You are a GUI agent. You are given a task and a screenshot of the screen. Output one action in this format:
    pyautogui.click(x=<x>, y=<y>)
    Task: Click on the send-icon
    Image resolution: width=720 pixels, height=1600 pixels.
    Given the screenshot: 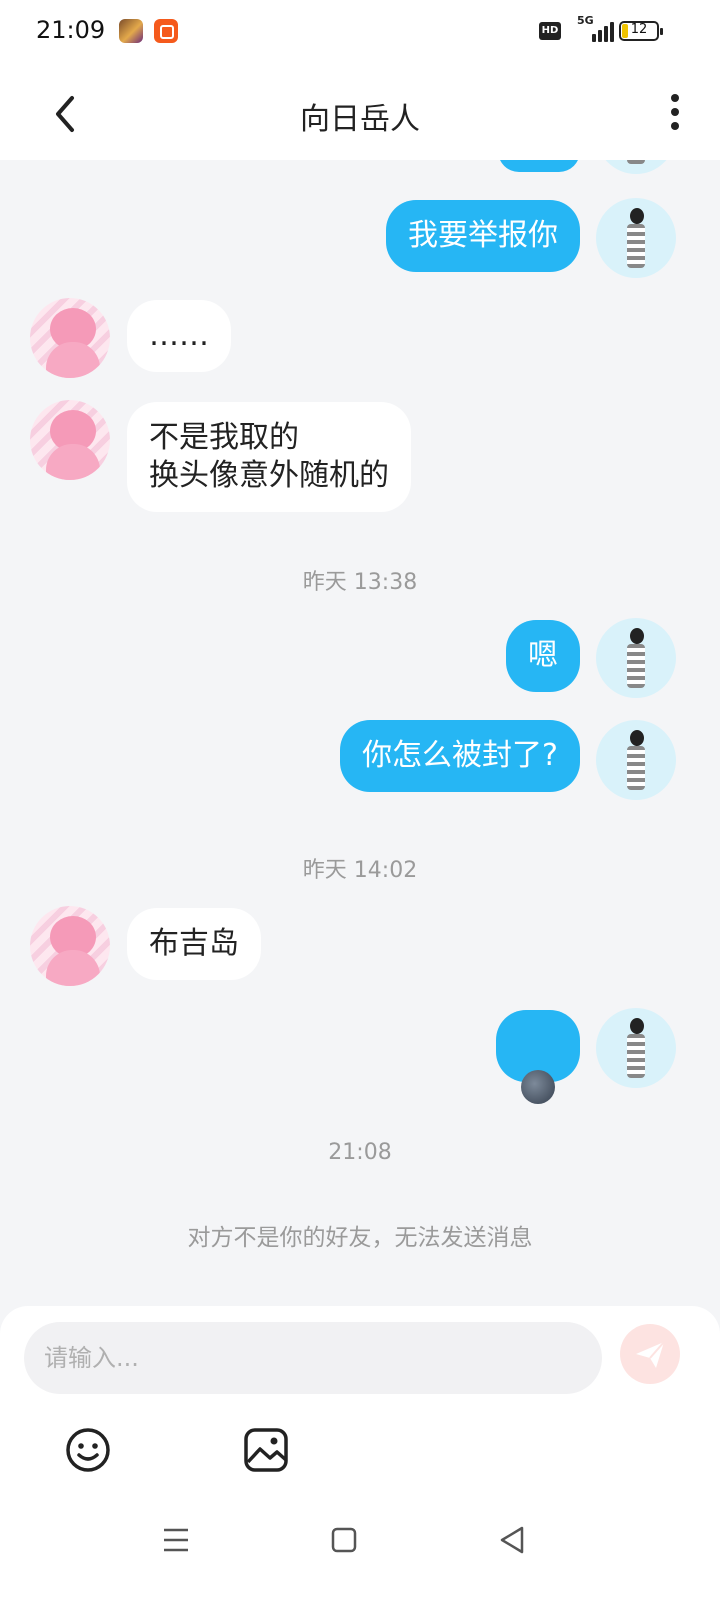 What is the action you would take?
    pyautogui.click(x=650, y=1354)
    